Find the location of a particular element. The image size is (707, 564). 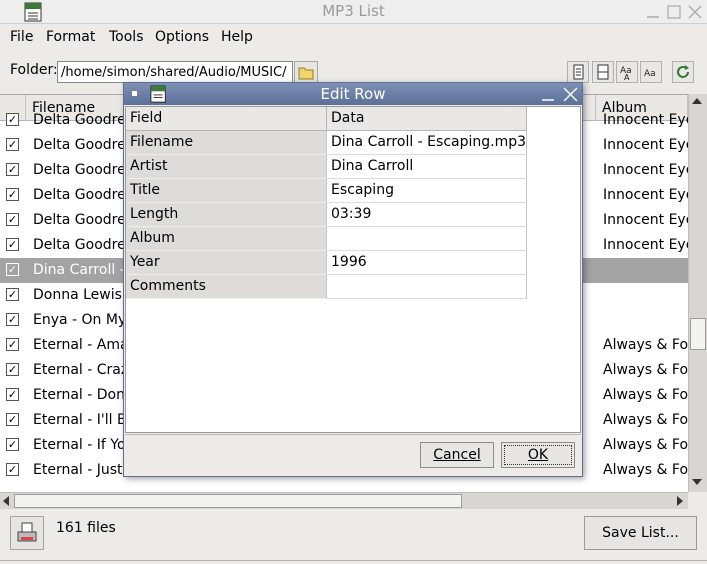

cancel-button: Cancel is located at coordinates (457, 455).